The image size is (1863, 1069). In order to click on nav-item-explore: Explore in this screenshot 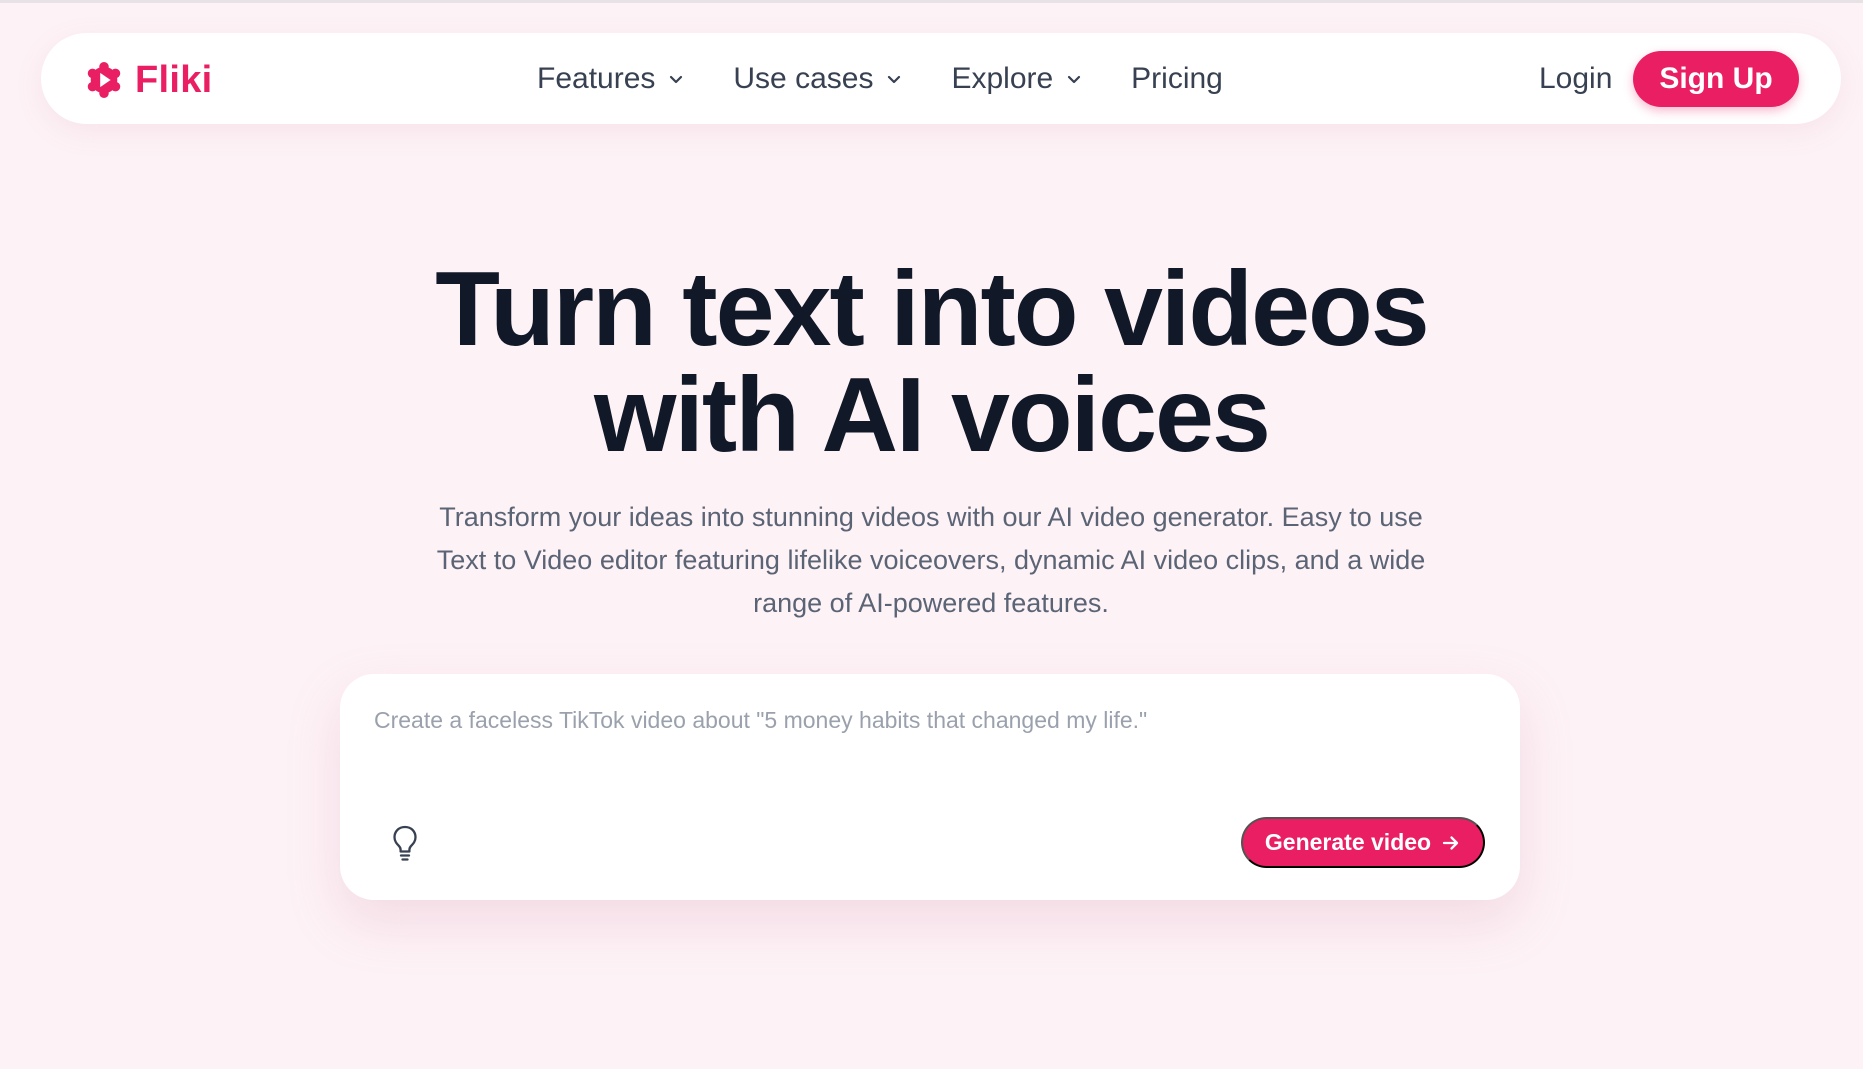, I will do `click(1017, 79)`.